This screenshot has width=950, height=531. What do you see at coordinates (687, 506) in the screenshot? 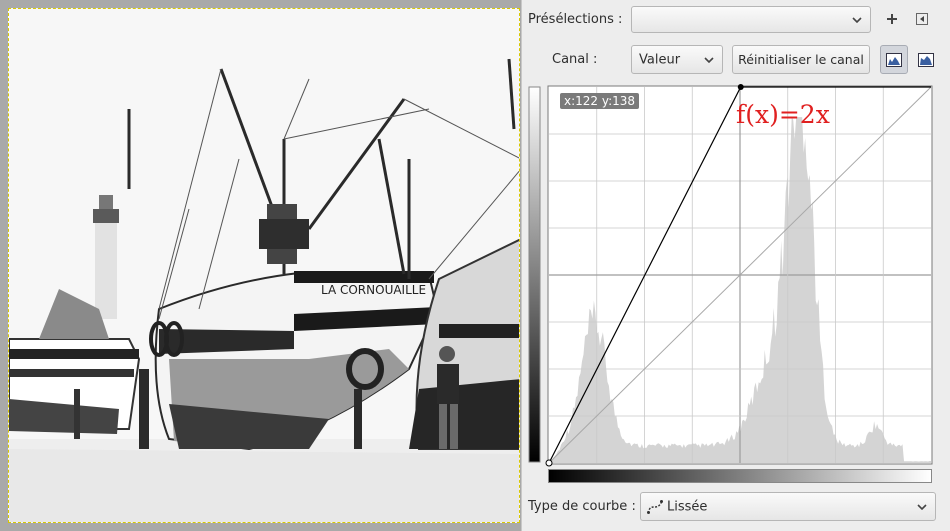
I see `curve-type-value: Lissée` at bounding box center [687, 506].